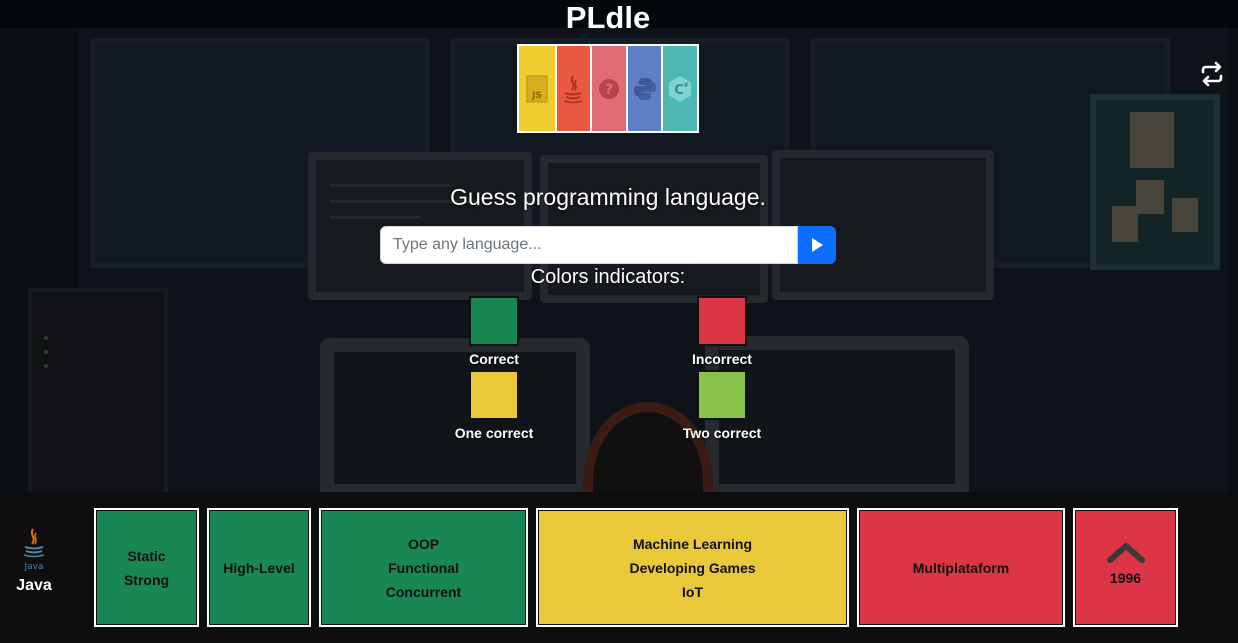 The image size is (1238, 643). I want to click on question-icon: ?, so click(608, 88).